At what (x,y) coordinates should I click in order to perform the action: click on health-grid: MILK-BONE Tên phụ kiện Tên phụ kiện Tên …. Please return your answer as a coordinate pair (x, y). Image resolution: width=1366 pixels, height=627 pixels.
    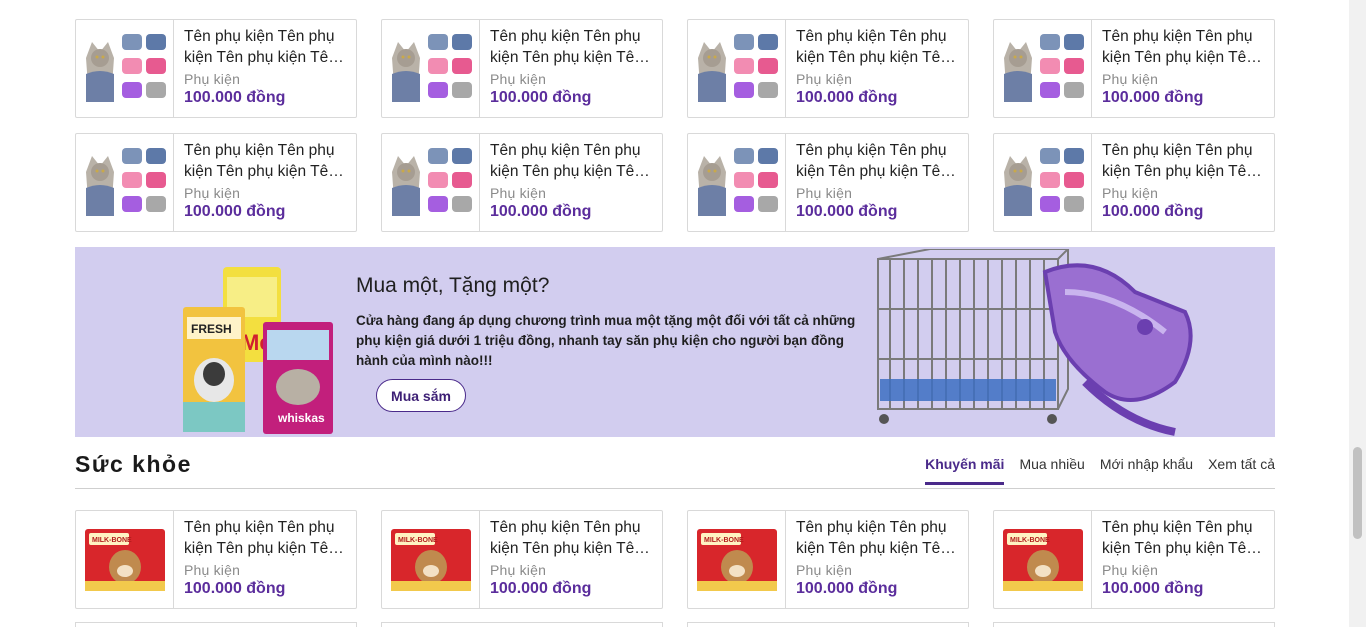
    Looking at the image, I should click on (675, 559).